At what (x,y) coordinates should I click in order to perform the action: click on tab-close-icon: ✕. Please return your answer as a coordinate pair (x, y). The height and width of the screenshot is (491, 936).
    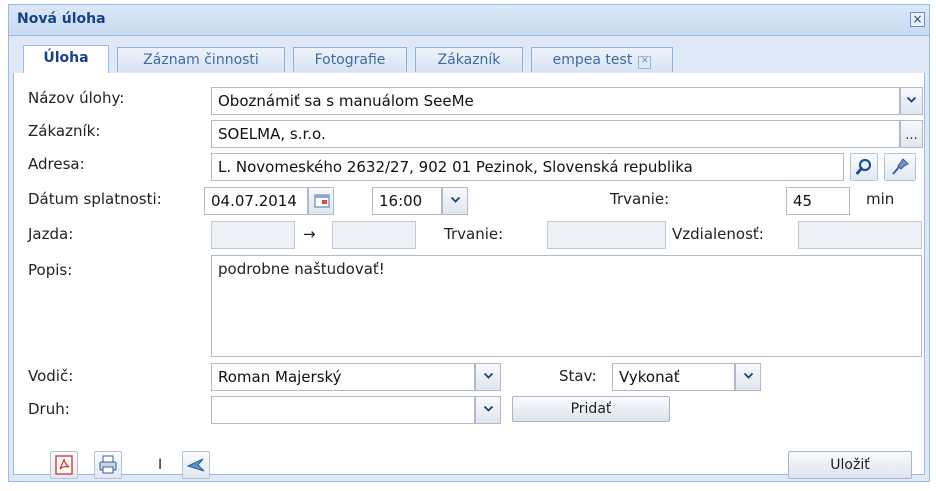
    Looking at the image, I should click on (645, 62).